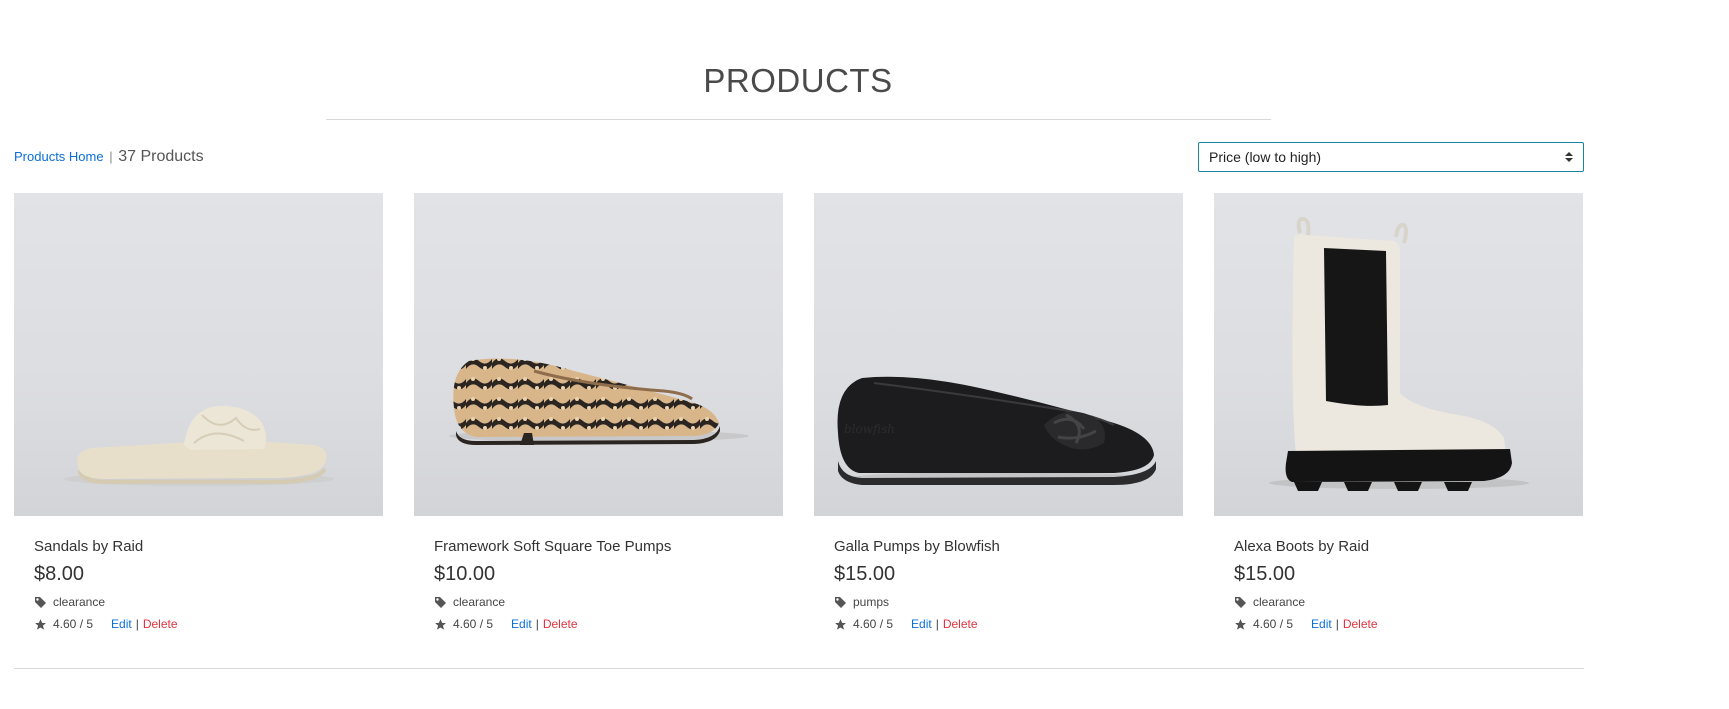 The image size is (1729, 709). Describe the element at coordinates (59, 156) in the screenshot. I see `products-home-link: Products Home` at that location.